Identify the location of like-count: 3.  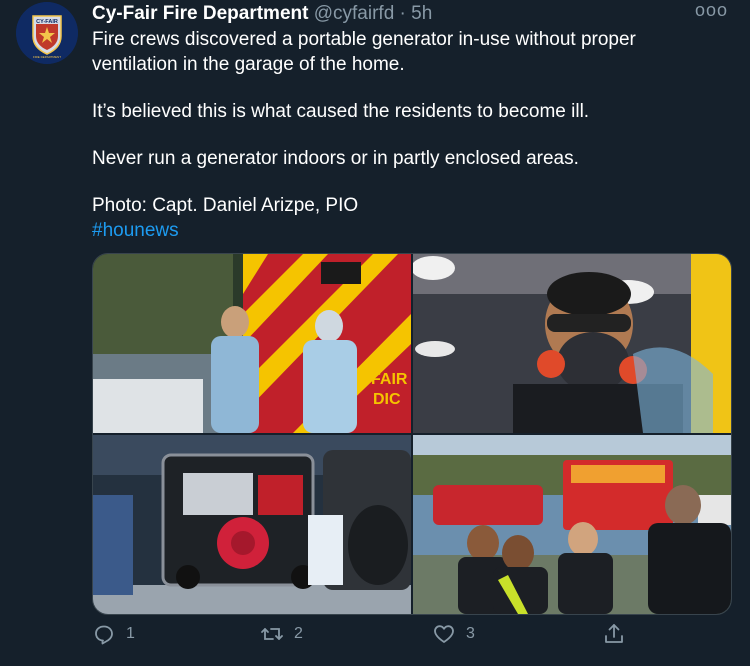
(470, 633).